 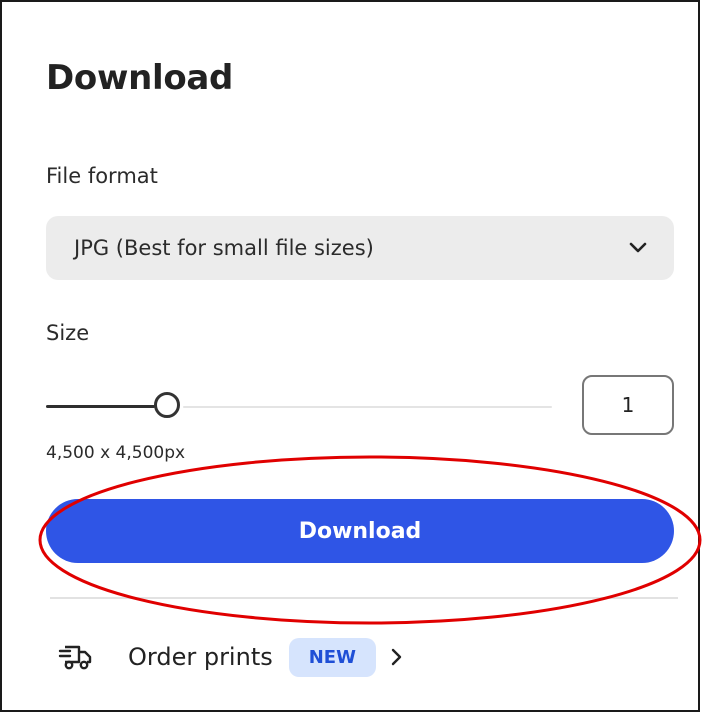 What do you see at coordinates (332, 657) in the screenshot?
I see `new-badge: NEW` at bounding box center [332, 657].